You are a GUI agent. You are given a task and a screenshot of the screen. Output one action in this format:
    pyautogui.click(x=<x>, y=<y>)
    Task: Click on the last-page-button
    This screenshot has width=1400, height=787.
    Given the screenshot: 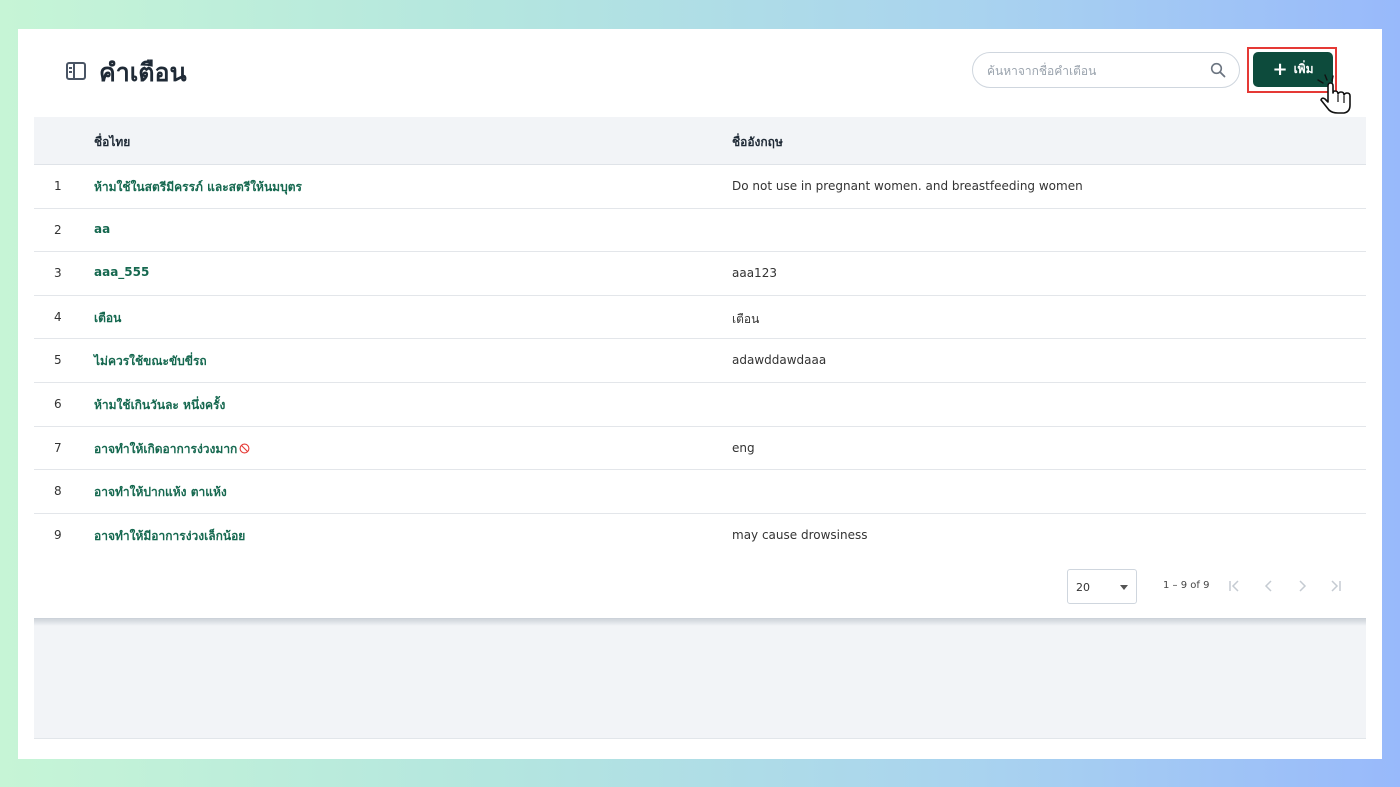 What is the action you would take?
    pyautogui.click(x=1335, y=586)
    